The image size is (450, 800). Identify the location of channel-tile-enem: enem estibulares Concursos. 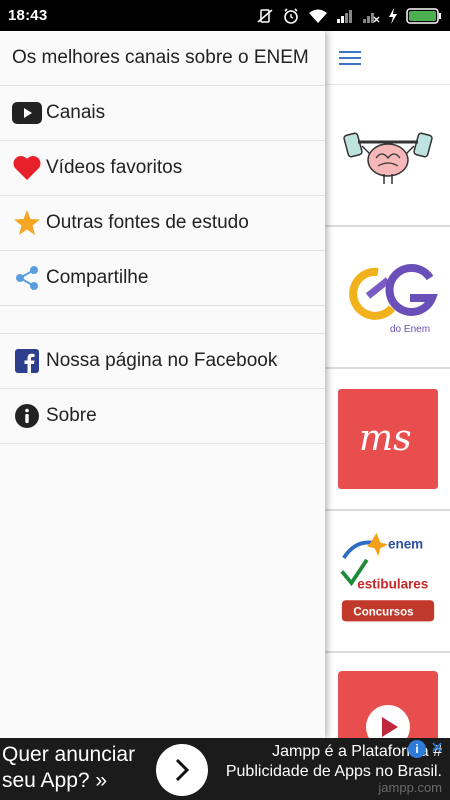
(387, 582).